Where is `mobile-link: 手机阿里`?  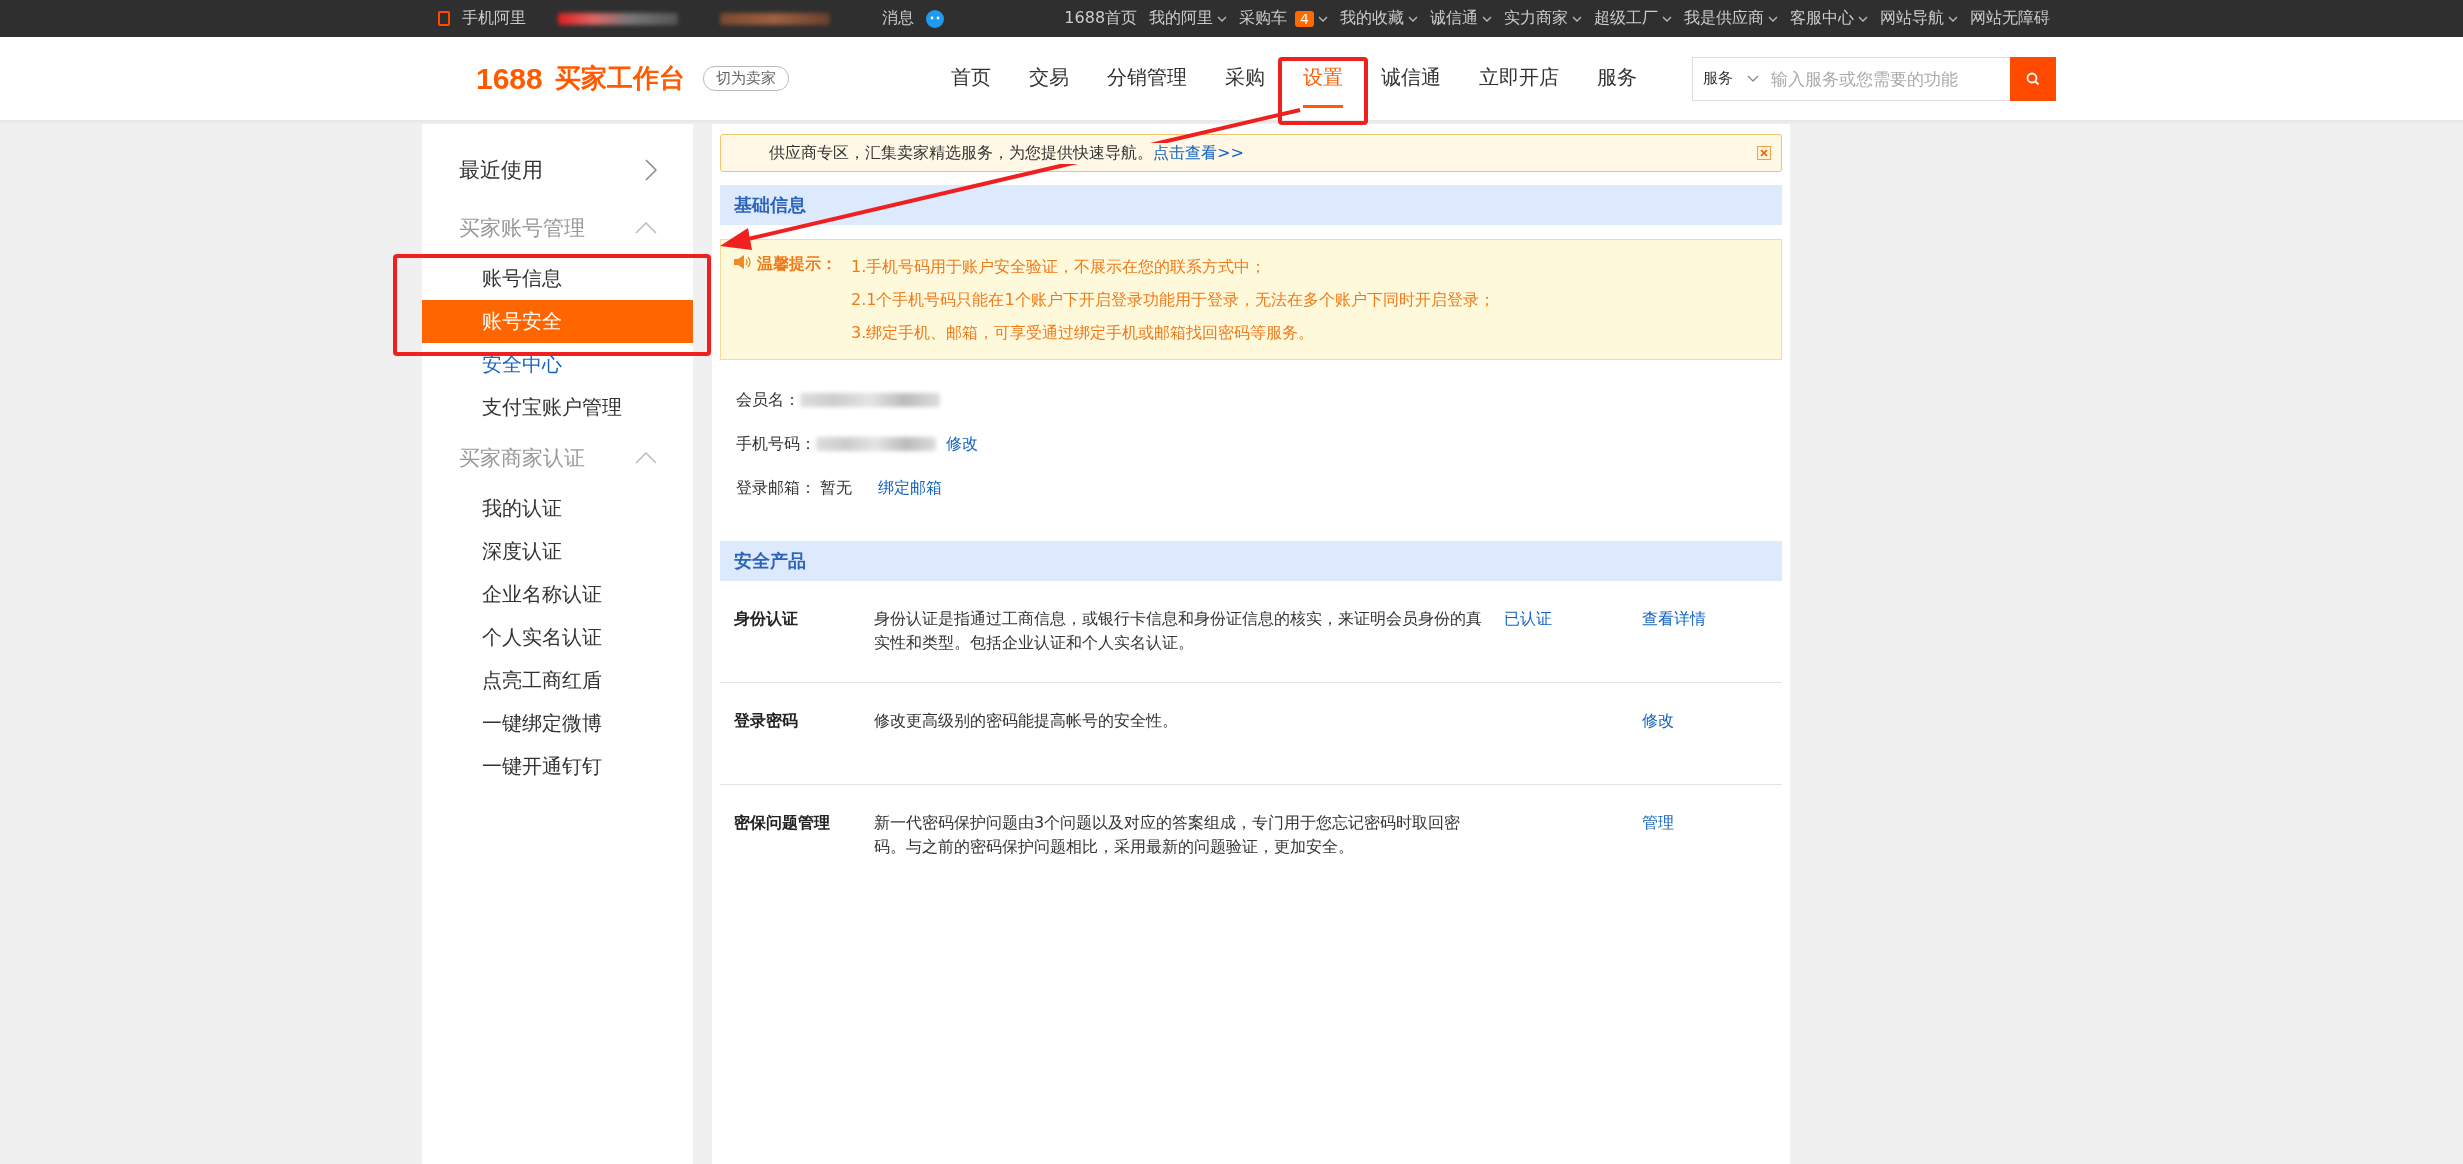 mobile-link: 手机阿里 is located at coordinates (494, 18).